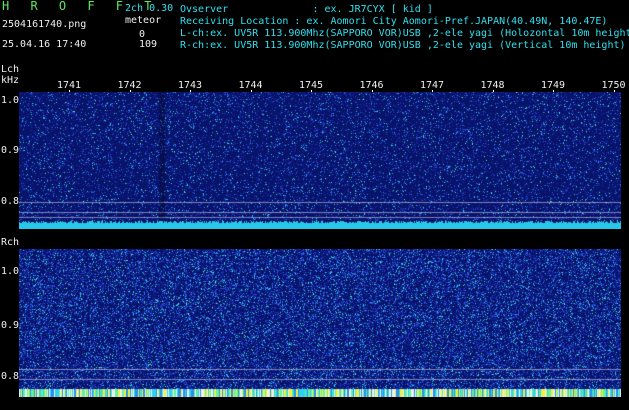 This screenshot has width=629, height=410. I want to click on lch-label: Lch, so click(10, 69).